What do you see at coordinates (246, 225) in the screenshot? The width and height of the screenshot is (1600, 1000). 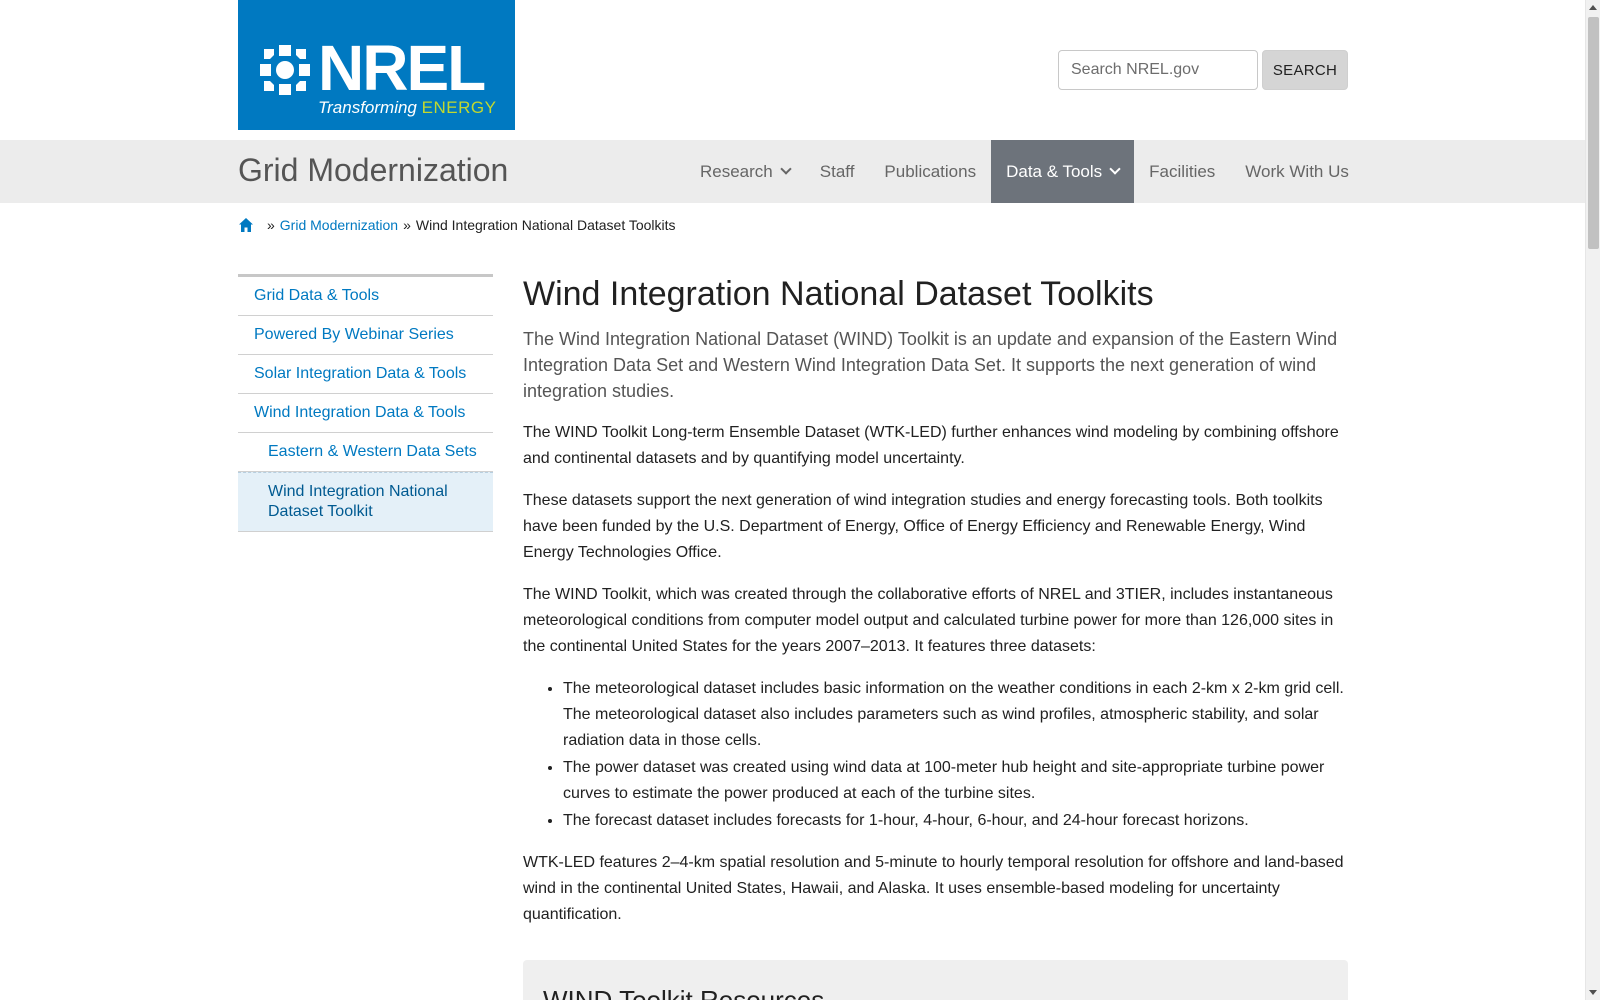 I see `home-icon` at bounding box center [246, 225].